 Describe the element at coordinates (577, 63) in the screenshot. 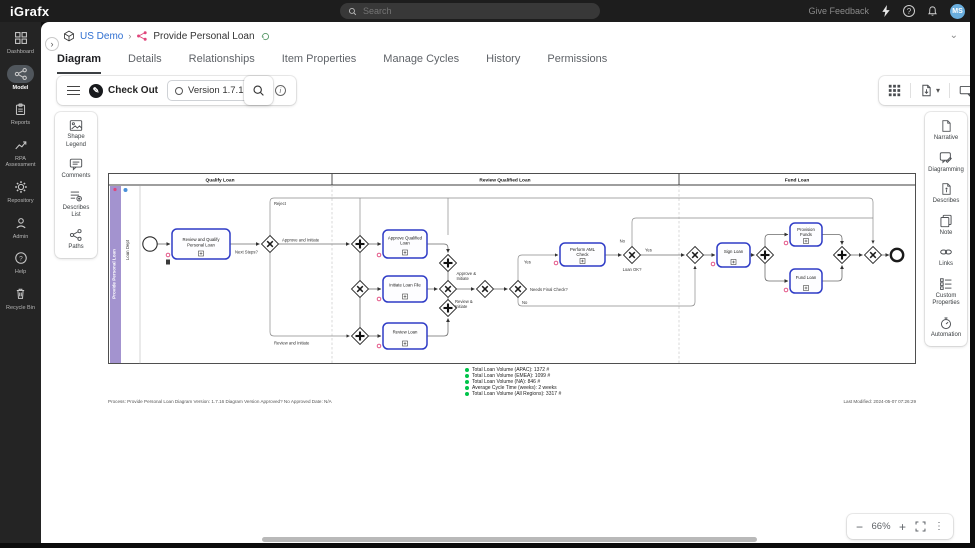

I see `tab-permissions: Permissions` at that location.